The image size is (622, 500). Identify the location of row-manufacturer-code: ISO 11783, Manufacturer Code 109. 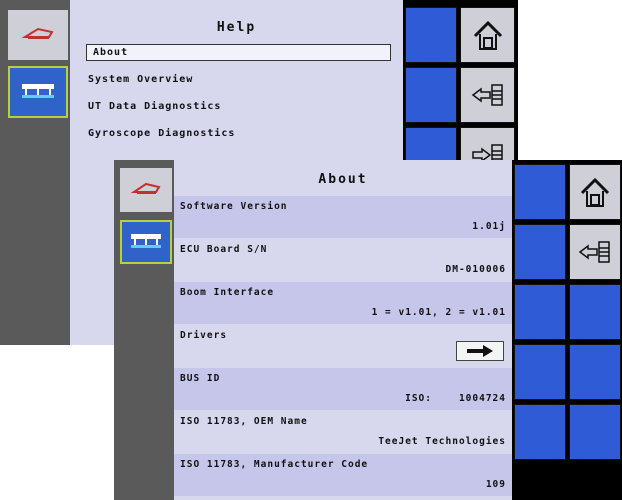
(343, 475).